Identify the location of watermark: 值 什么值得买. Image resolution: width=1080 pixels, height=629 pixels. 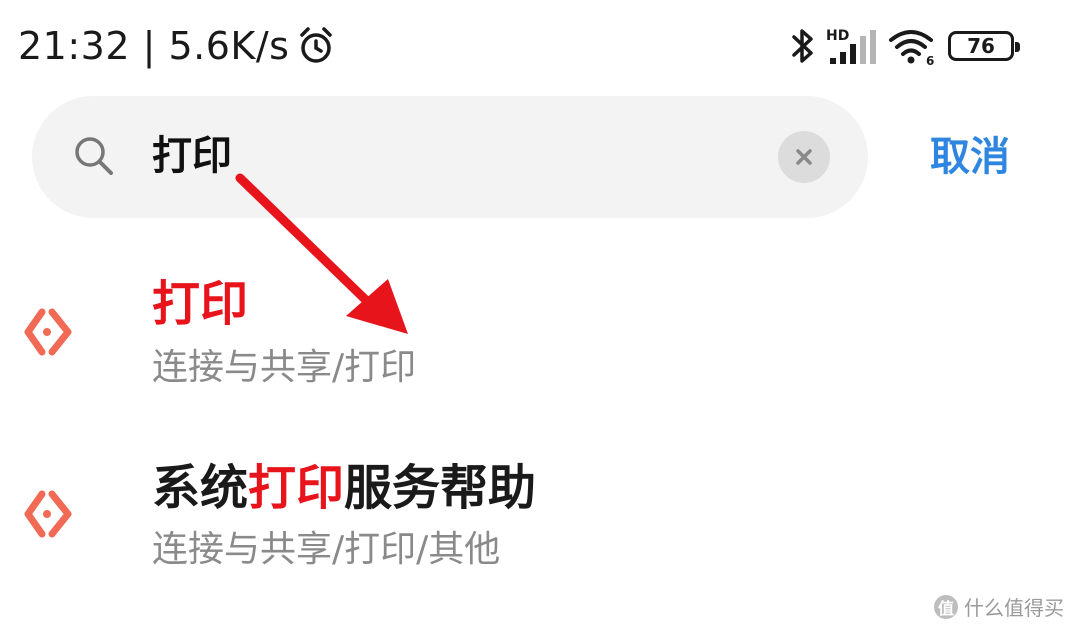
(999, 606).